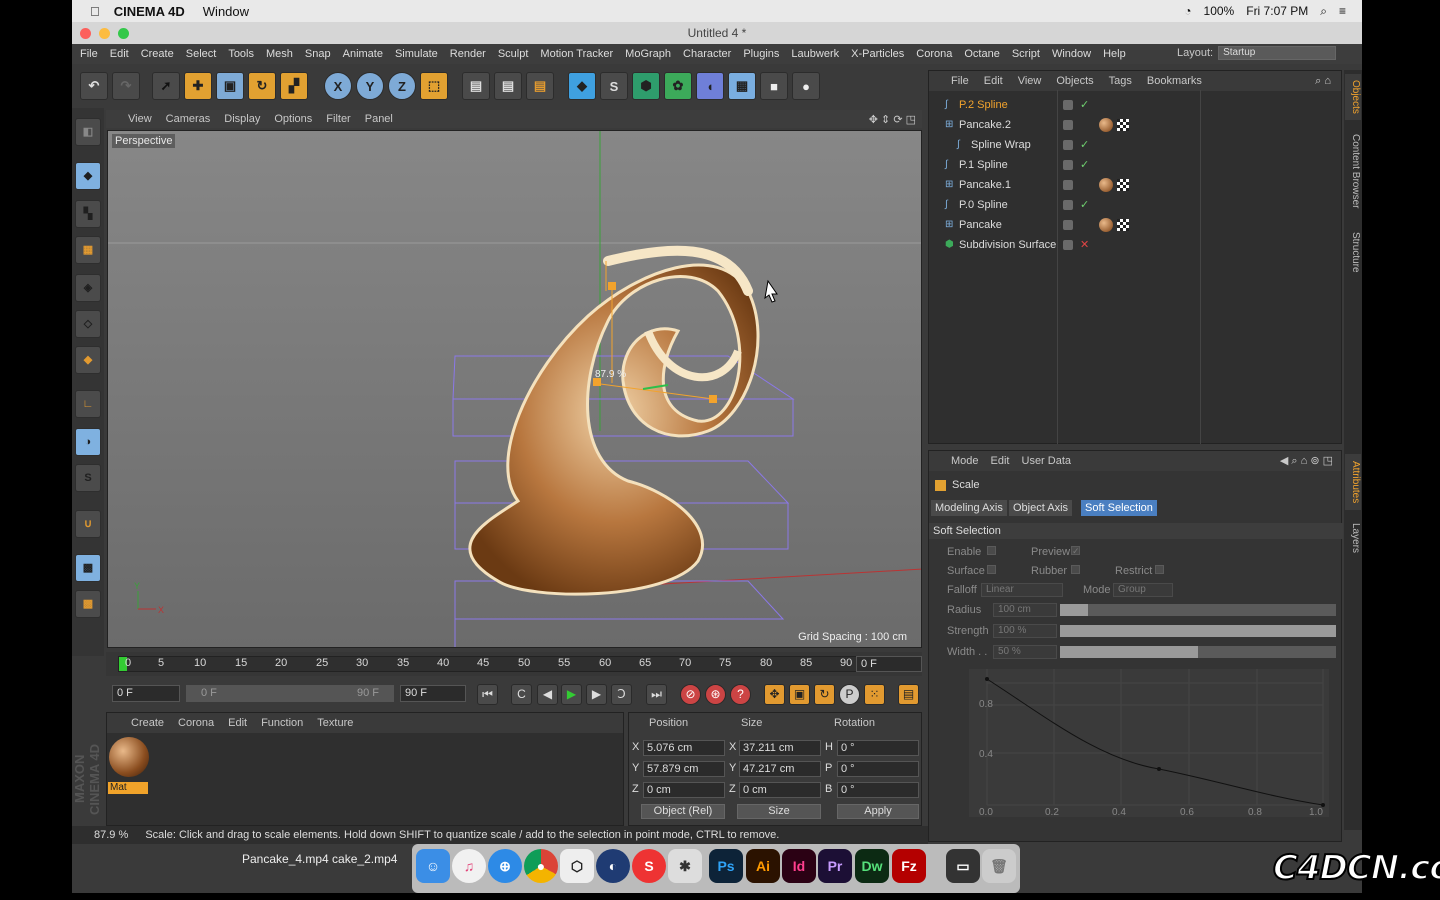 The width and height of the screenshot is (1440, 900). Describe the element at coordinates (1074, 81) in the screenshot. I see `objects-menu-objects: Objects` at that location.